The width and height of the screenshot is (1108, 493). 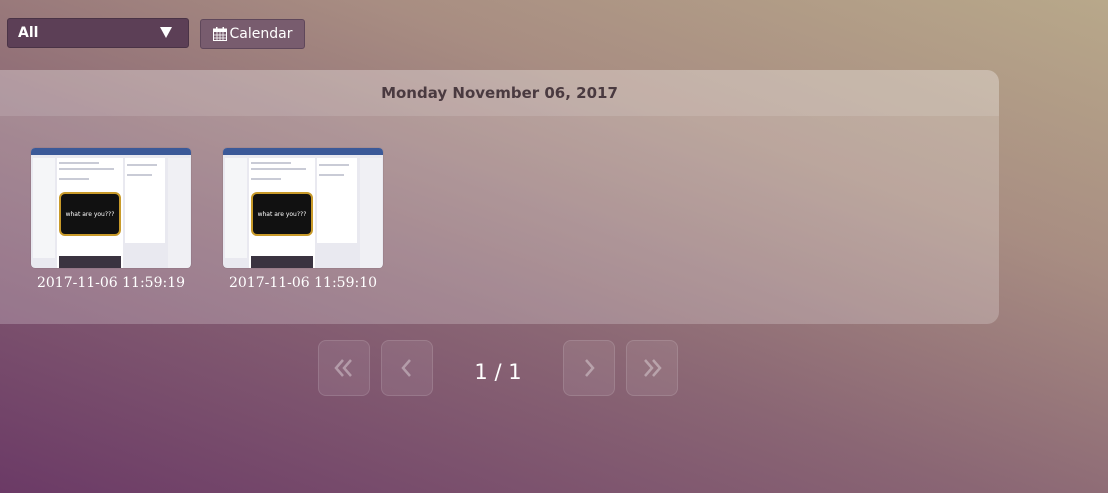 I want to click on filter-dropdown: All, so click(x=98, y=33).